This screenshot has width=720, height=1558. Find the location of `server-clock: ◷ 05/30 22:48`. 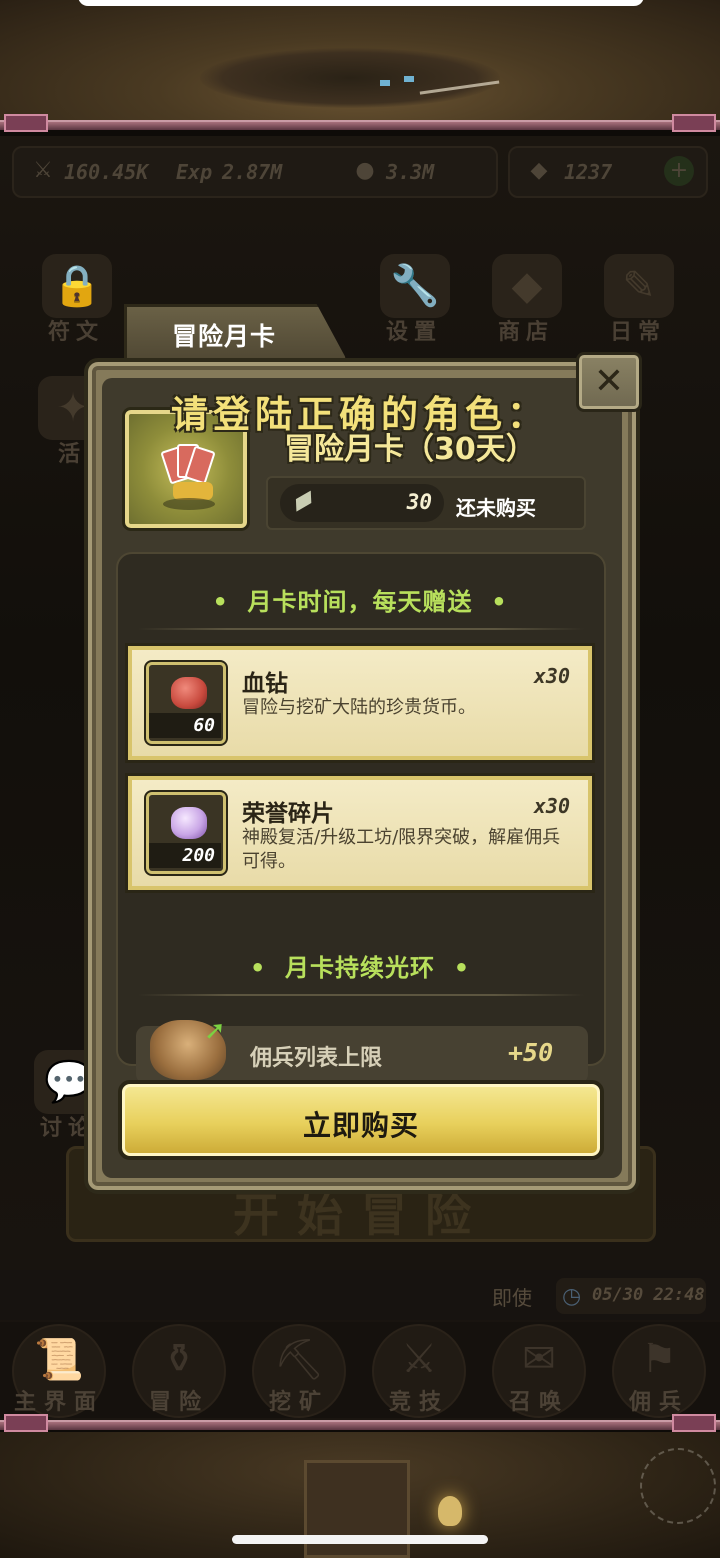

server-clock: ◷ 05/30 22:48 is located at coordinates (631, 1296).